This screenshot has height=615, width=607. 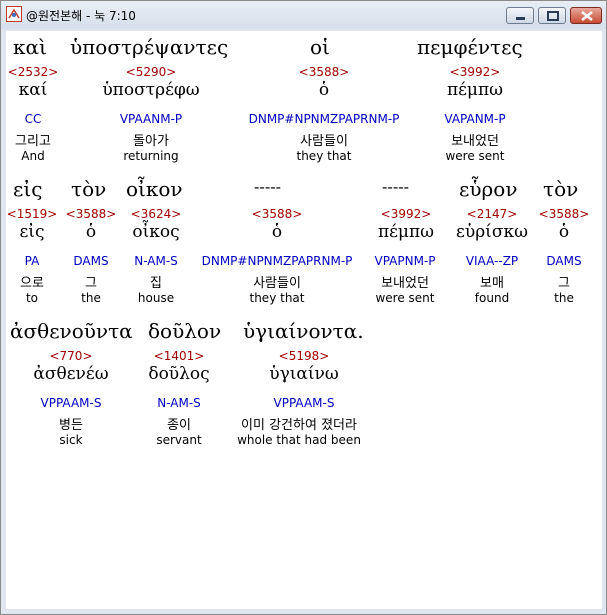 I want to click on greek-word: πεμφέντες, so click(x=470, y=47).